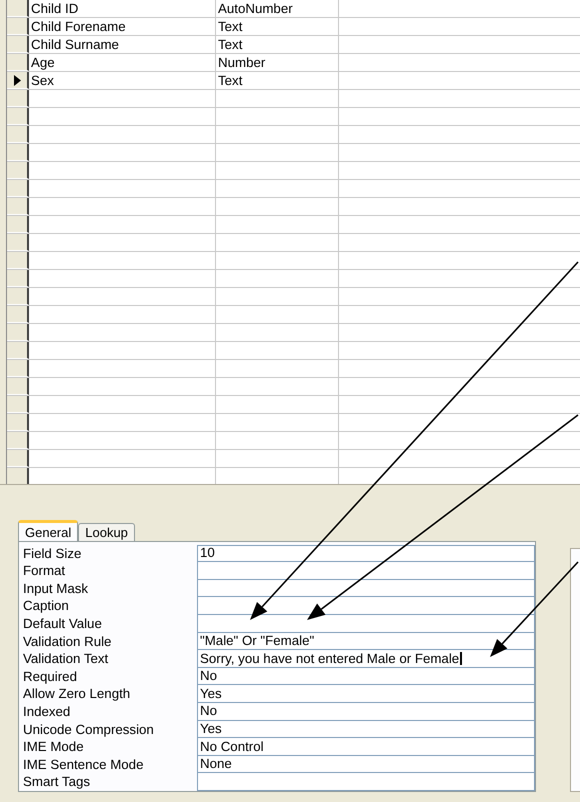 The height and width of the screenshot is (802, 580). I want to click on property-label: Input Mask, so click(56, 589).